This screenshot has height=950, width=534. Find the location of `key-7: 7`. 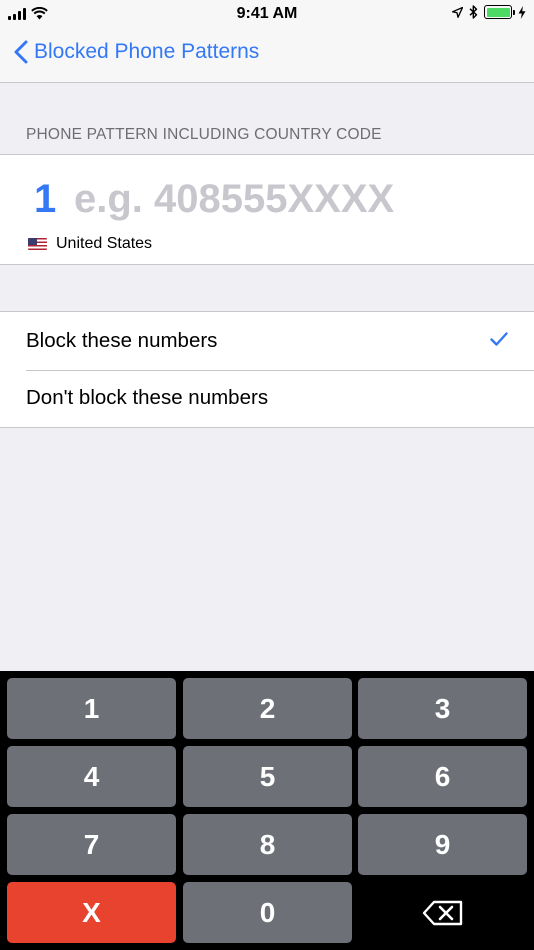

key-7: 7 is located at coordinates (91, 844).